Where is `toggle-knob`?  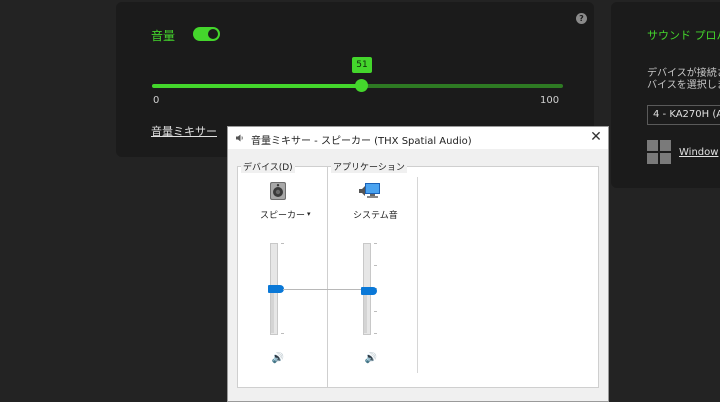
toggle-knob is located at coordinates (213, 34).